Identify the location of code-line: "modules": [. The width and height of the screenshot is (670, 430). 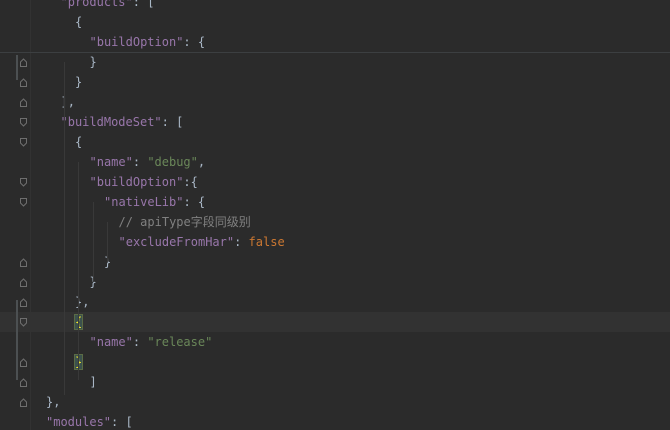
(335, 421).